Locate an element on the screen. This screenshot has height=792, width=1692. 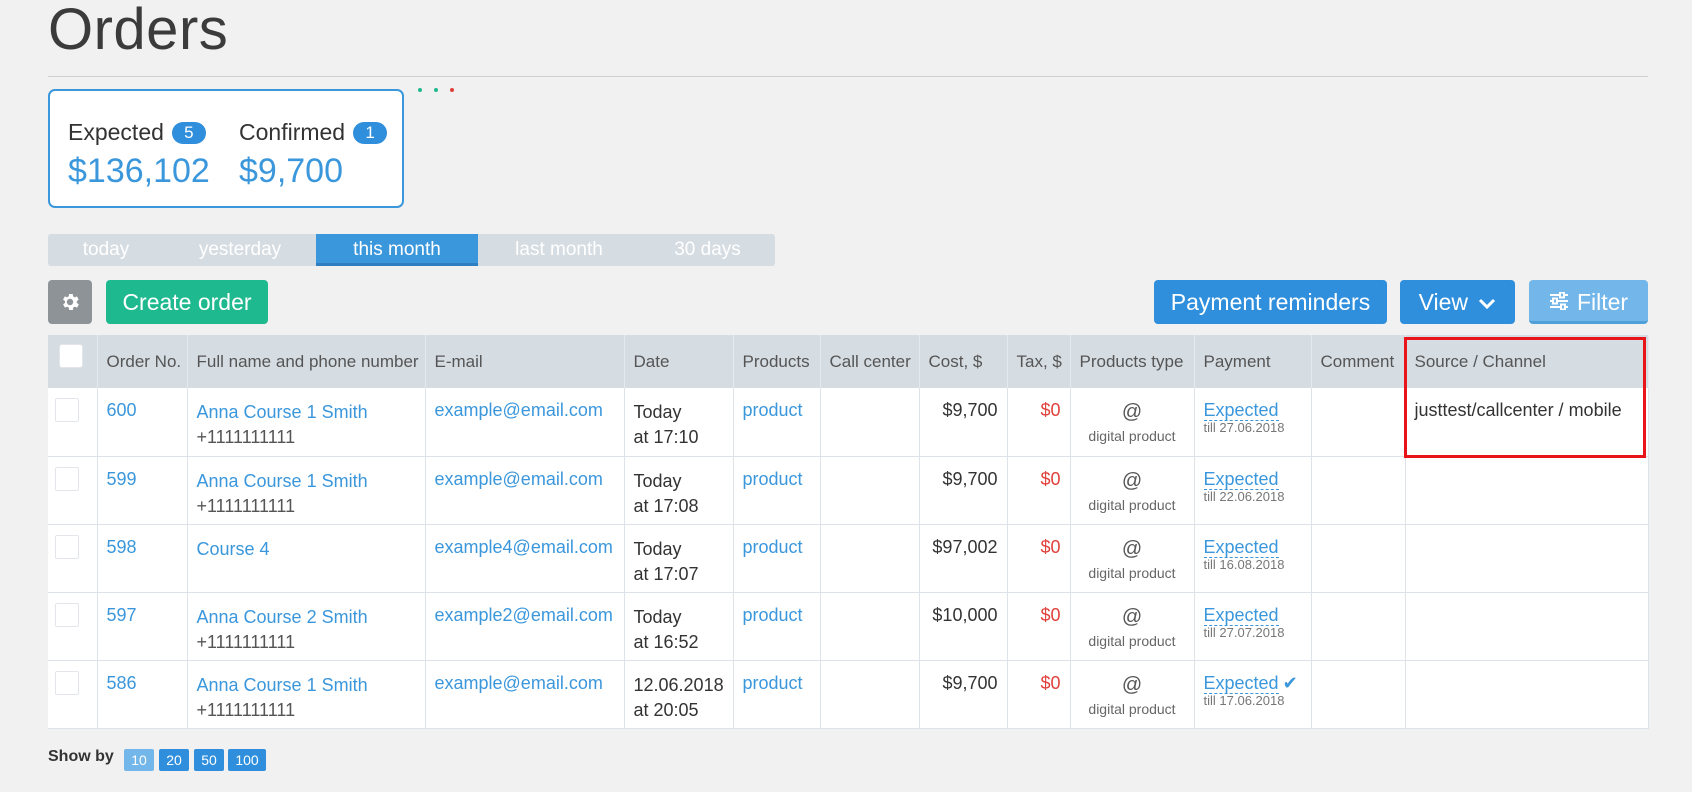
settings-button is located at coordinates (70, 302).